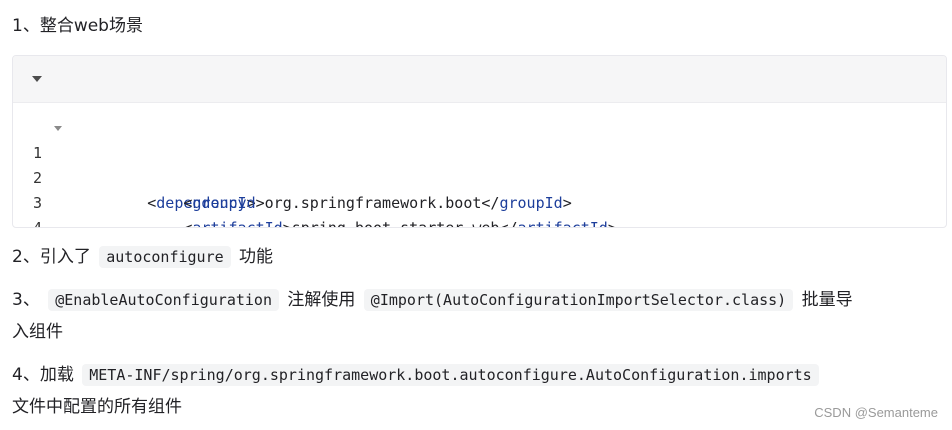 This screenshot has height=430, width=952. I want to click on code-line: 4 </dependency>, so click(479, 209).